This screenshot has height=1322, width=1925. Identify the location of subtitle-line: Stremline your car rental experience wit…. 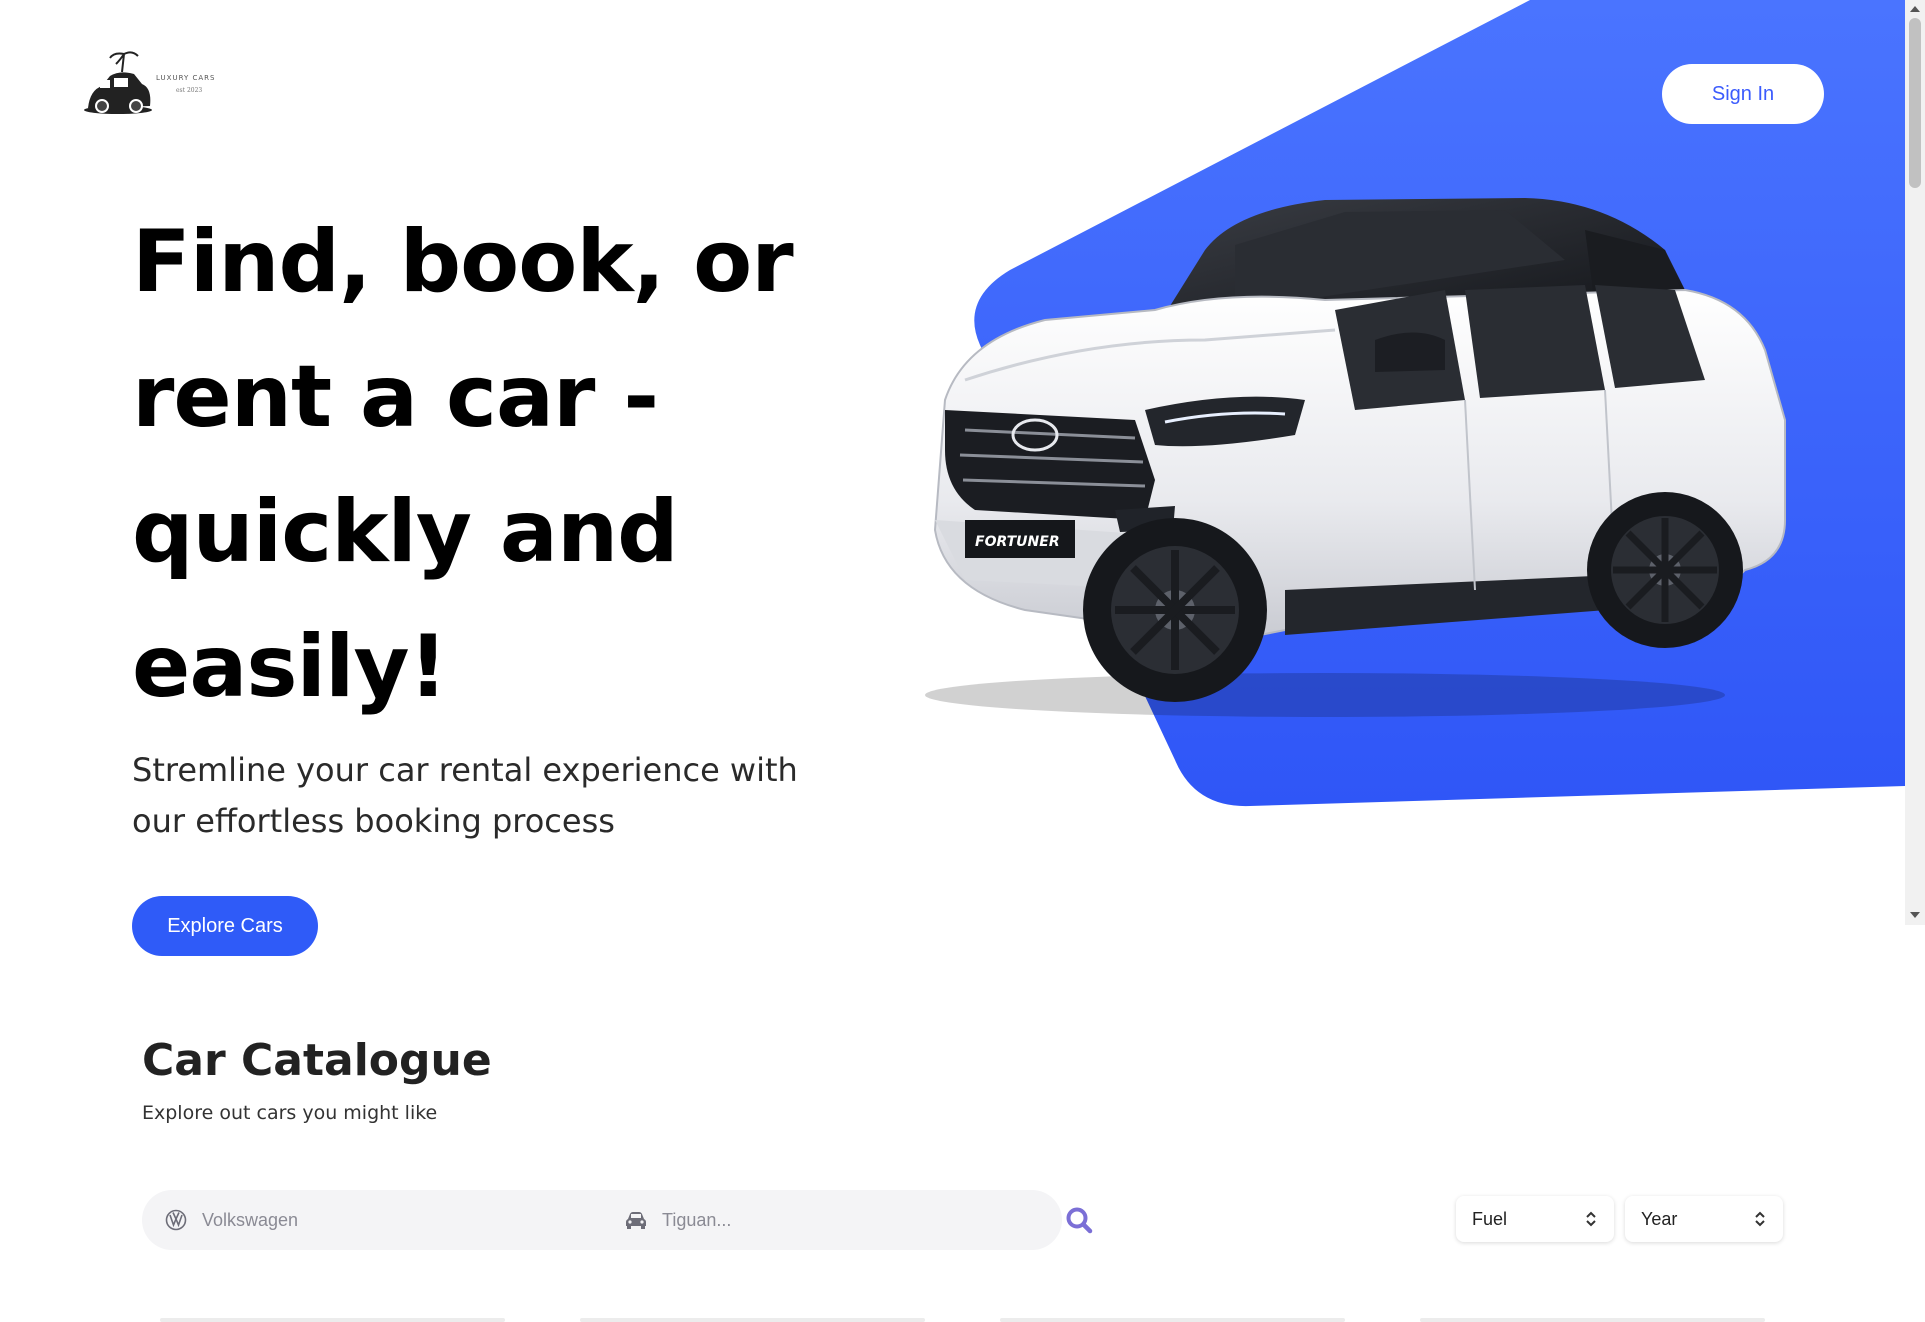
(465, 770).